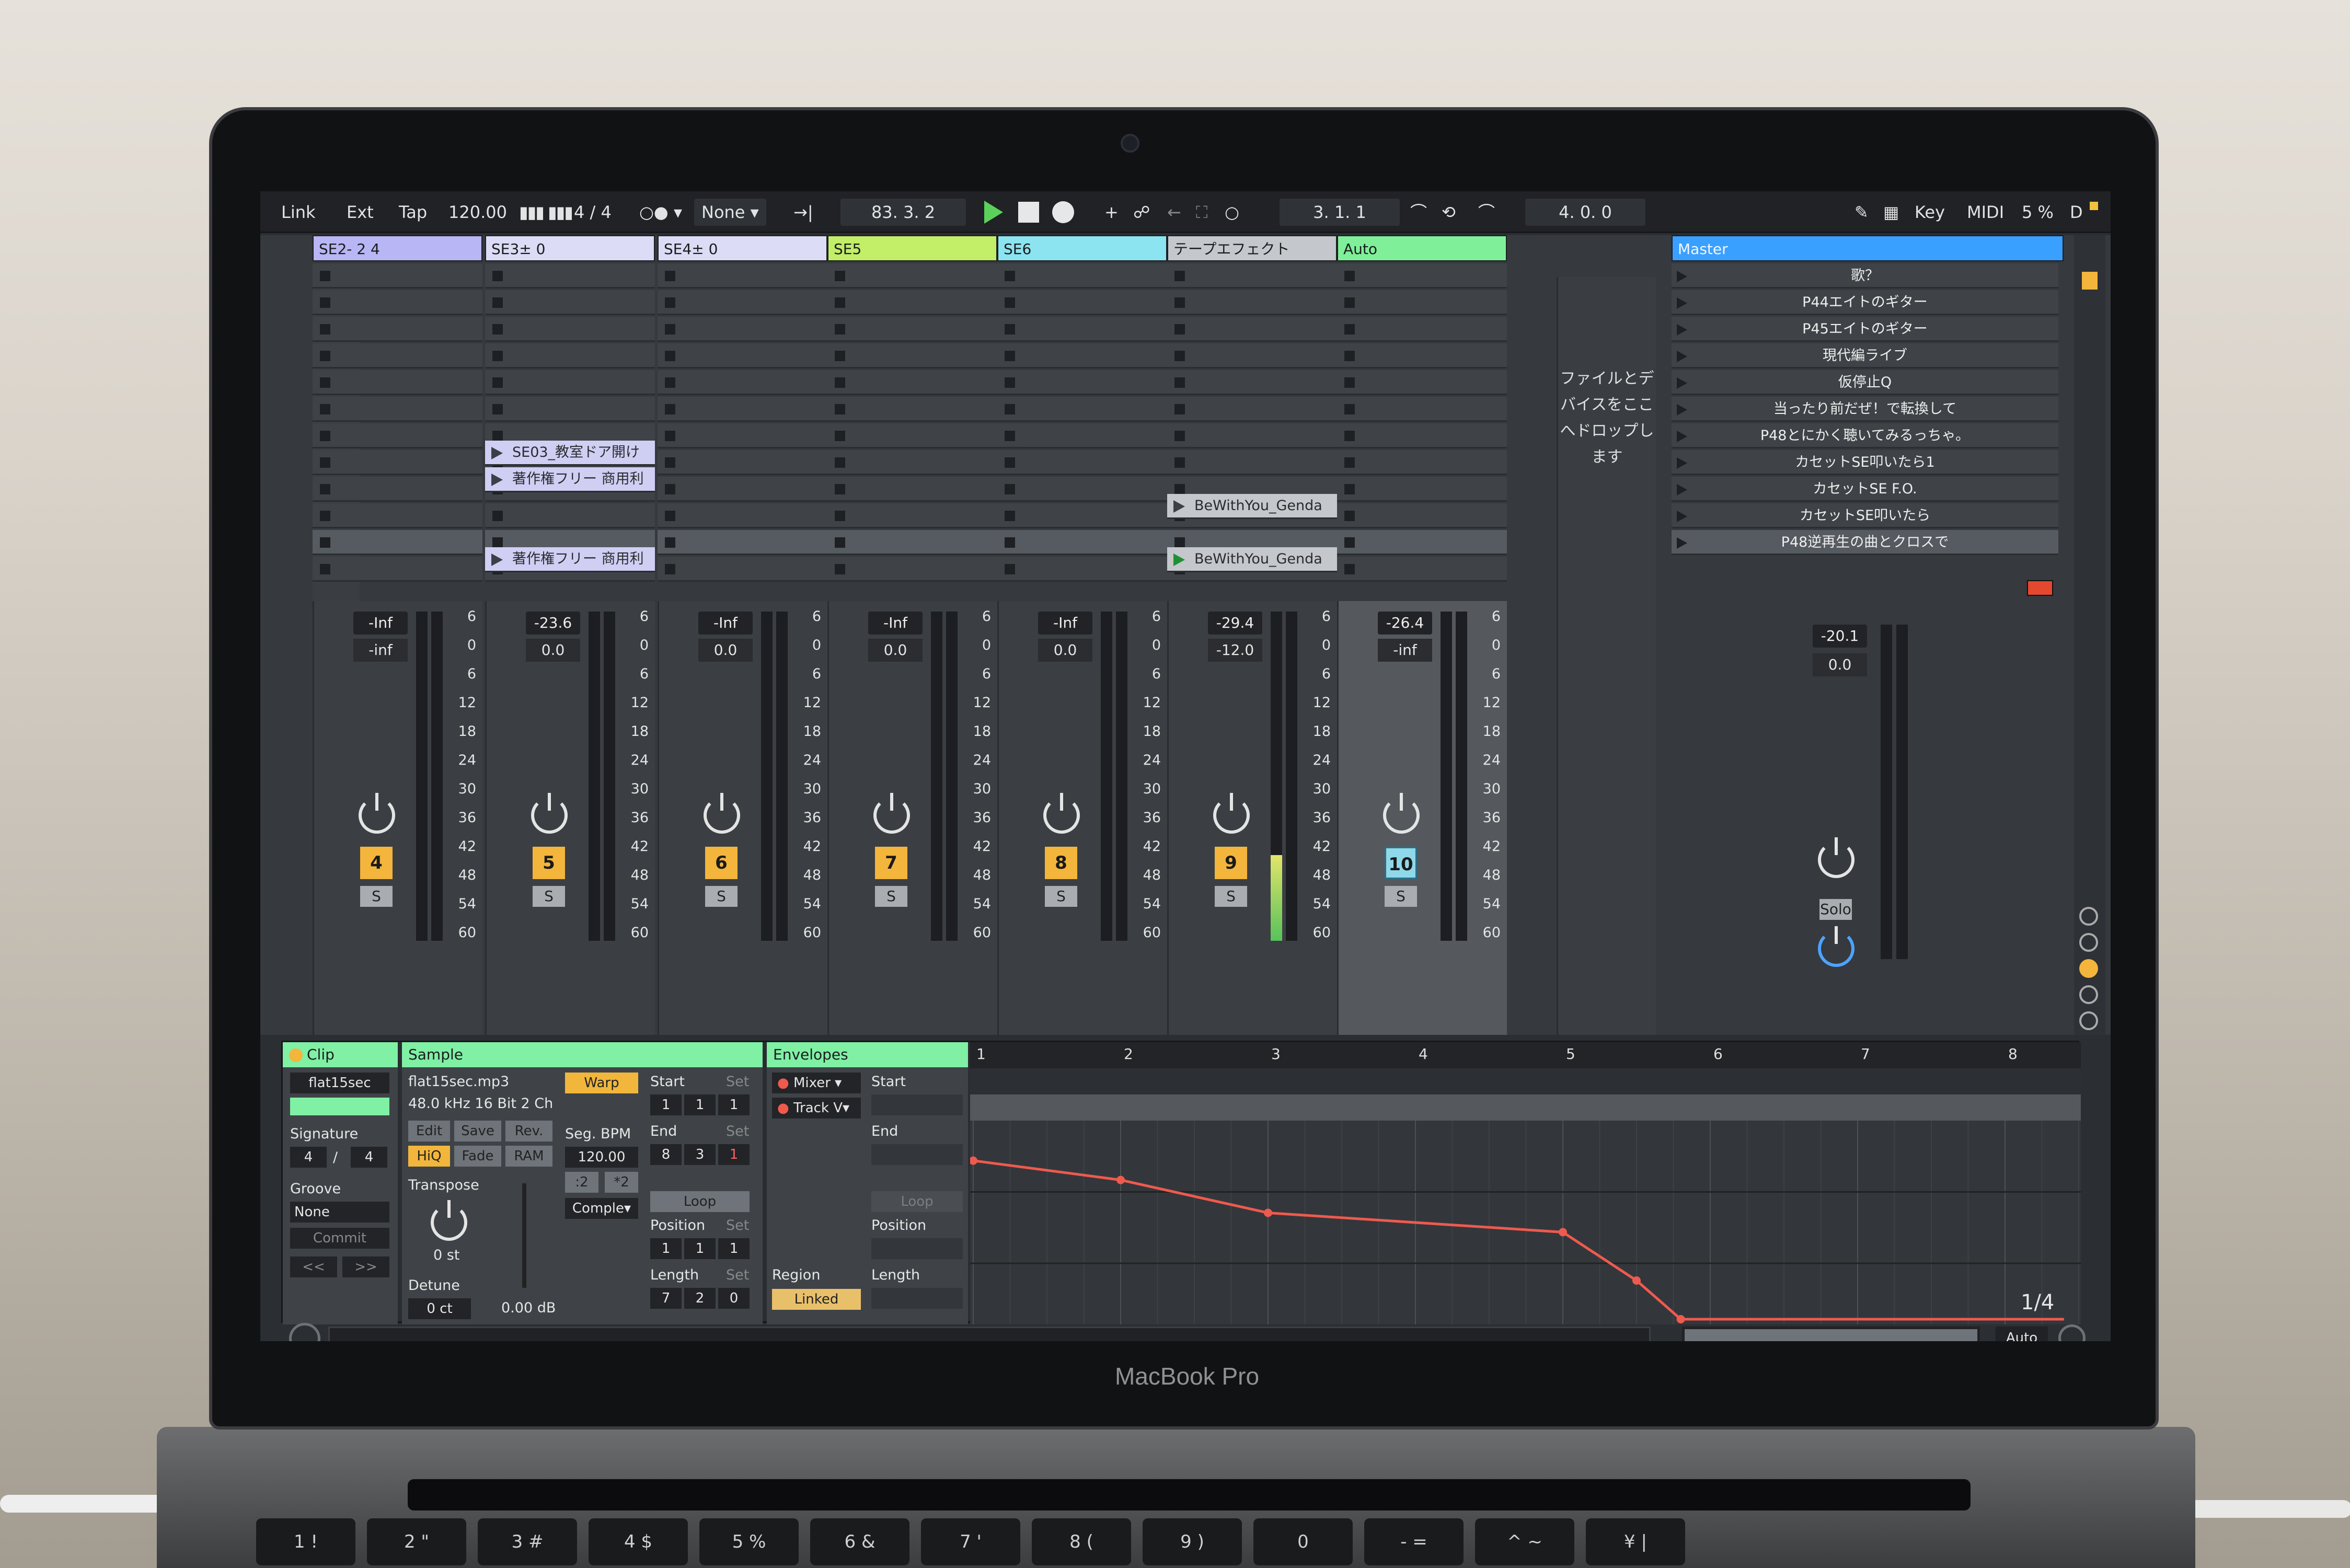  What do you see at coordinates (296, 1055) in the screenshot?
I see `clip-activator-icon` at bounding box center [296, 1055].